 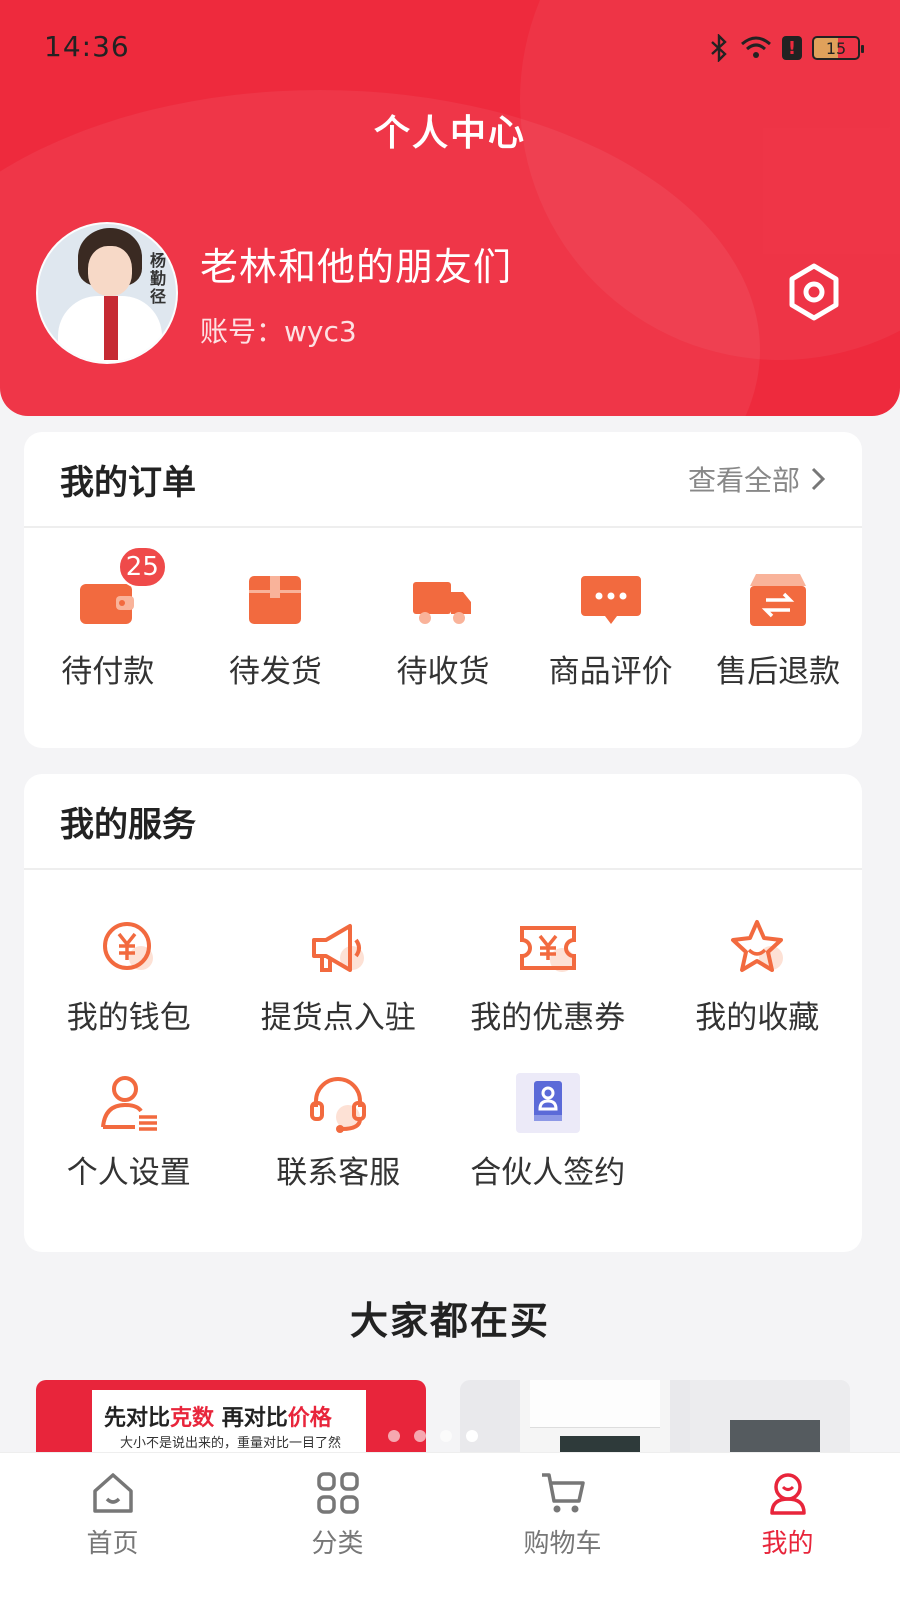 I want to click on service-pickup-point: 提货点入驻, so click(x=339, y=976).